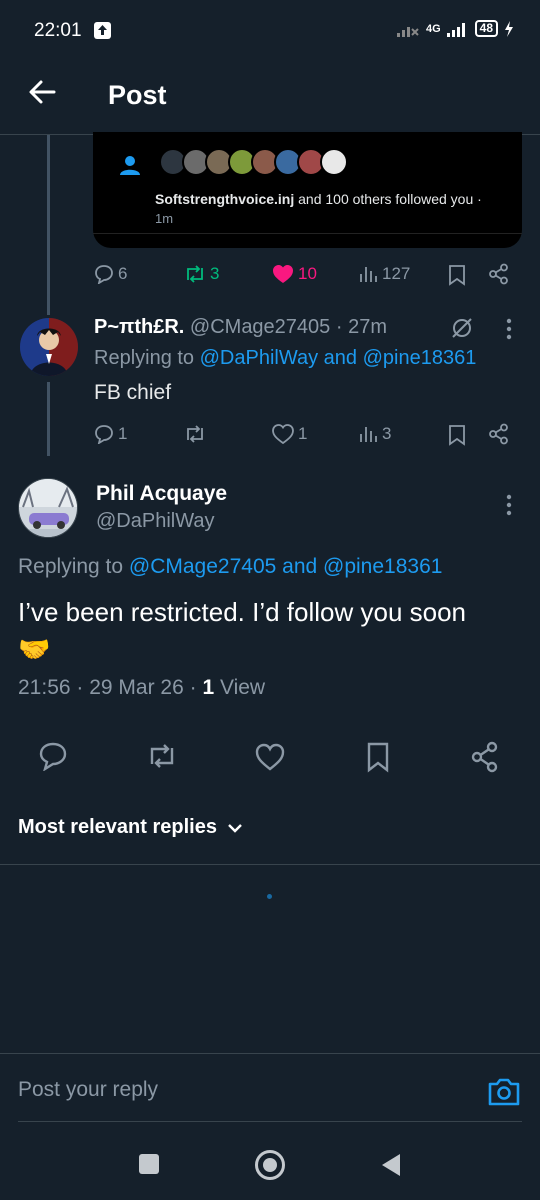  I want to click on reply-author-line: P~πth£R. @CMage27405 · 27m, so click(240, 327).